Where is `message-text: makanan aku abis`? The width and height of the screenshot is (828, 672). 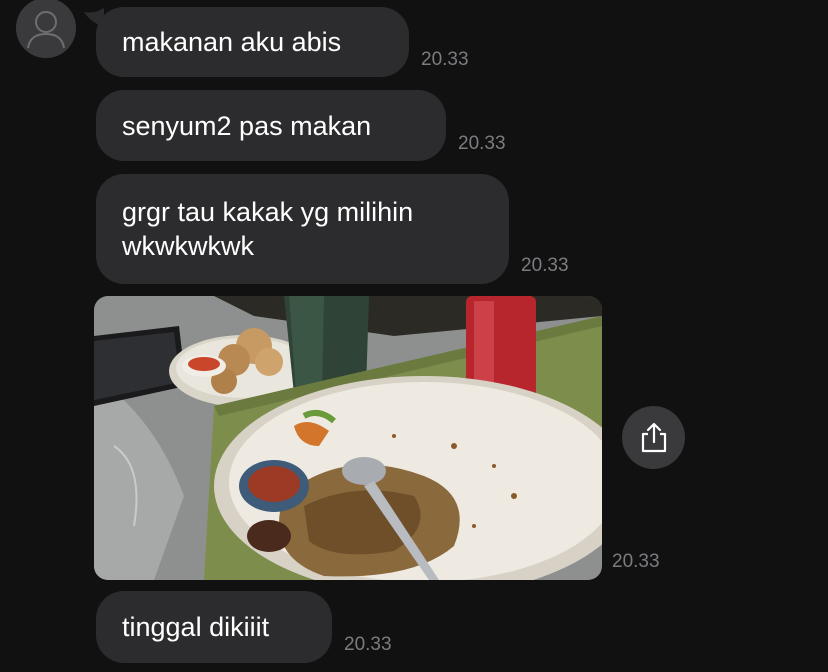
message-text: makanan aku abis is located at coordinates (232, 42).